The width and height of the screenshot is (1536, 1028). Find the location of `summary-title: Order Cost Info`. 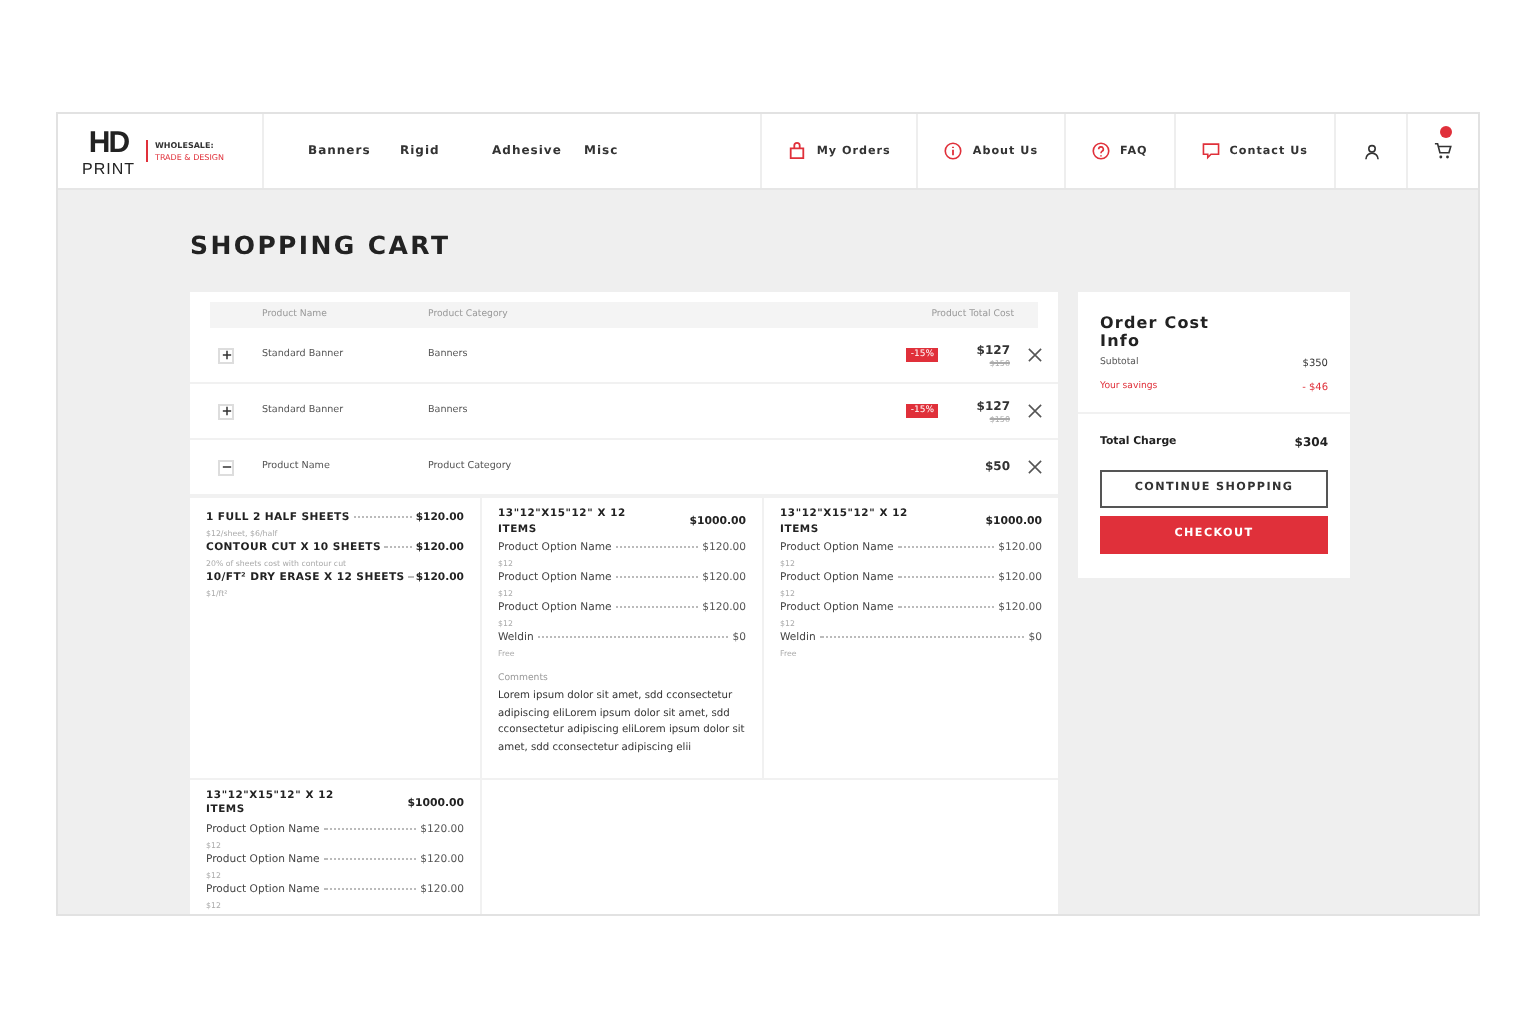

summary-title: Order Cost Info is located at coordinates (1156, 334).